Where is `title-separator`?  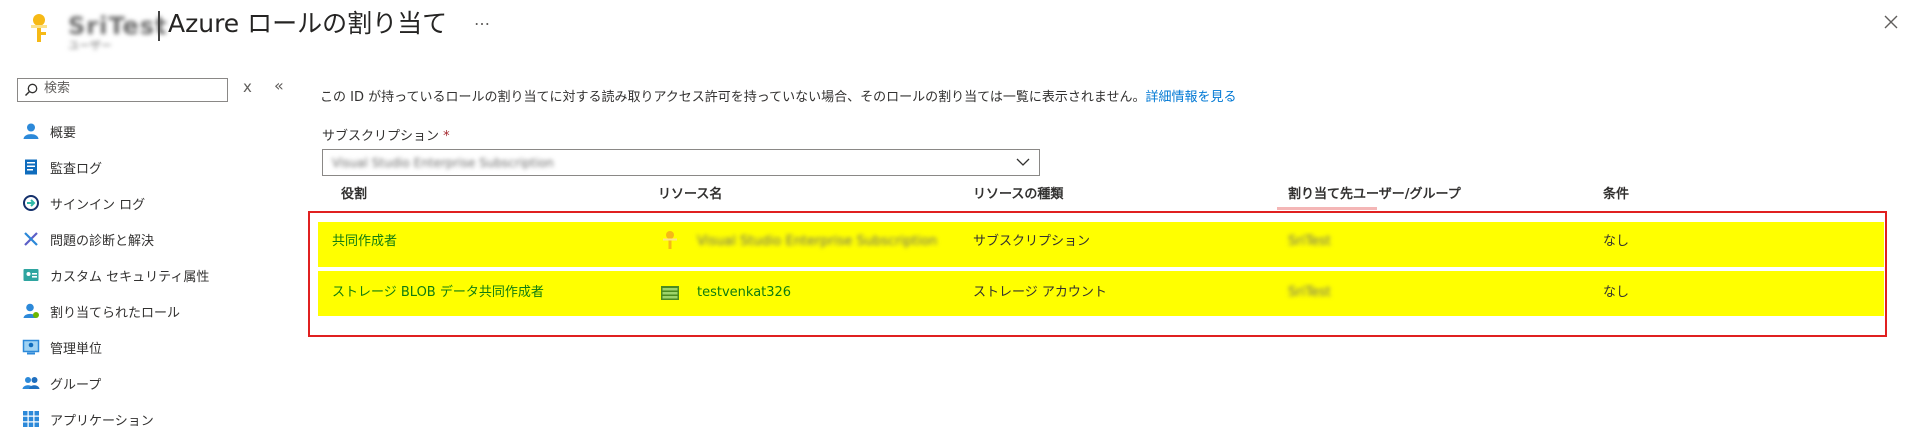 title-separator is located at coordinates (159, 26).